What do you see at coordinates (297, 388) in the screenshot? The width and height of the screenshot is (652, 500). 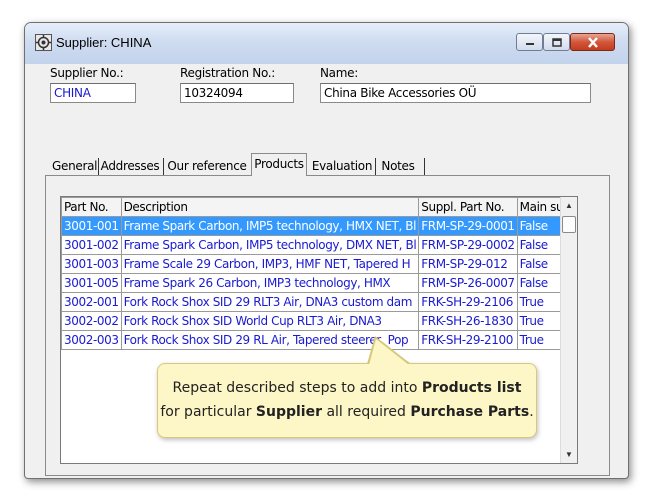 I see `callout-line1-prefix: Repeat described steps to add into` at bounding box center [297, 388].